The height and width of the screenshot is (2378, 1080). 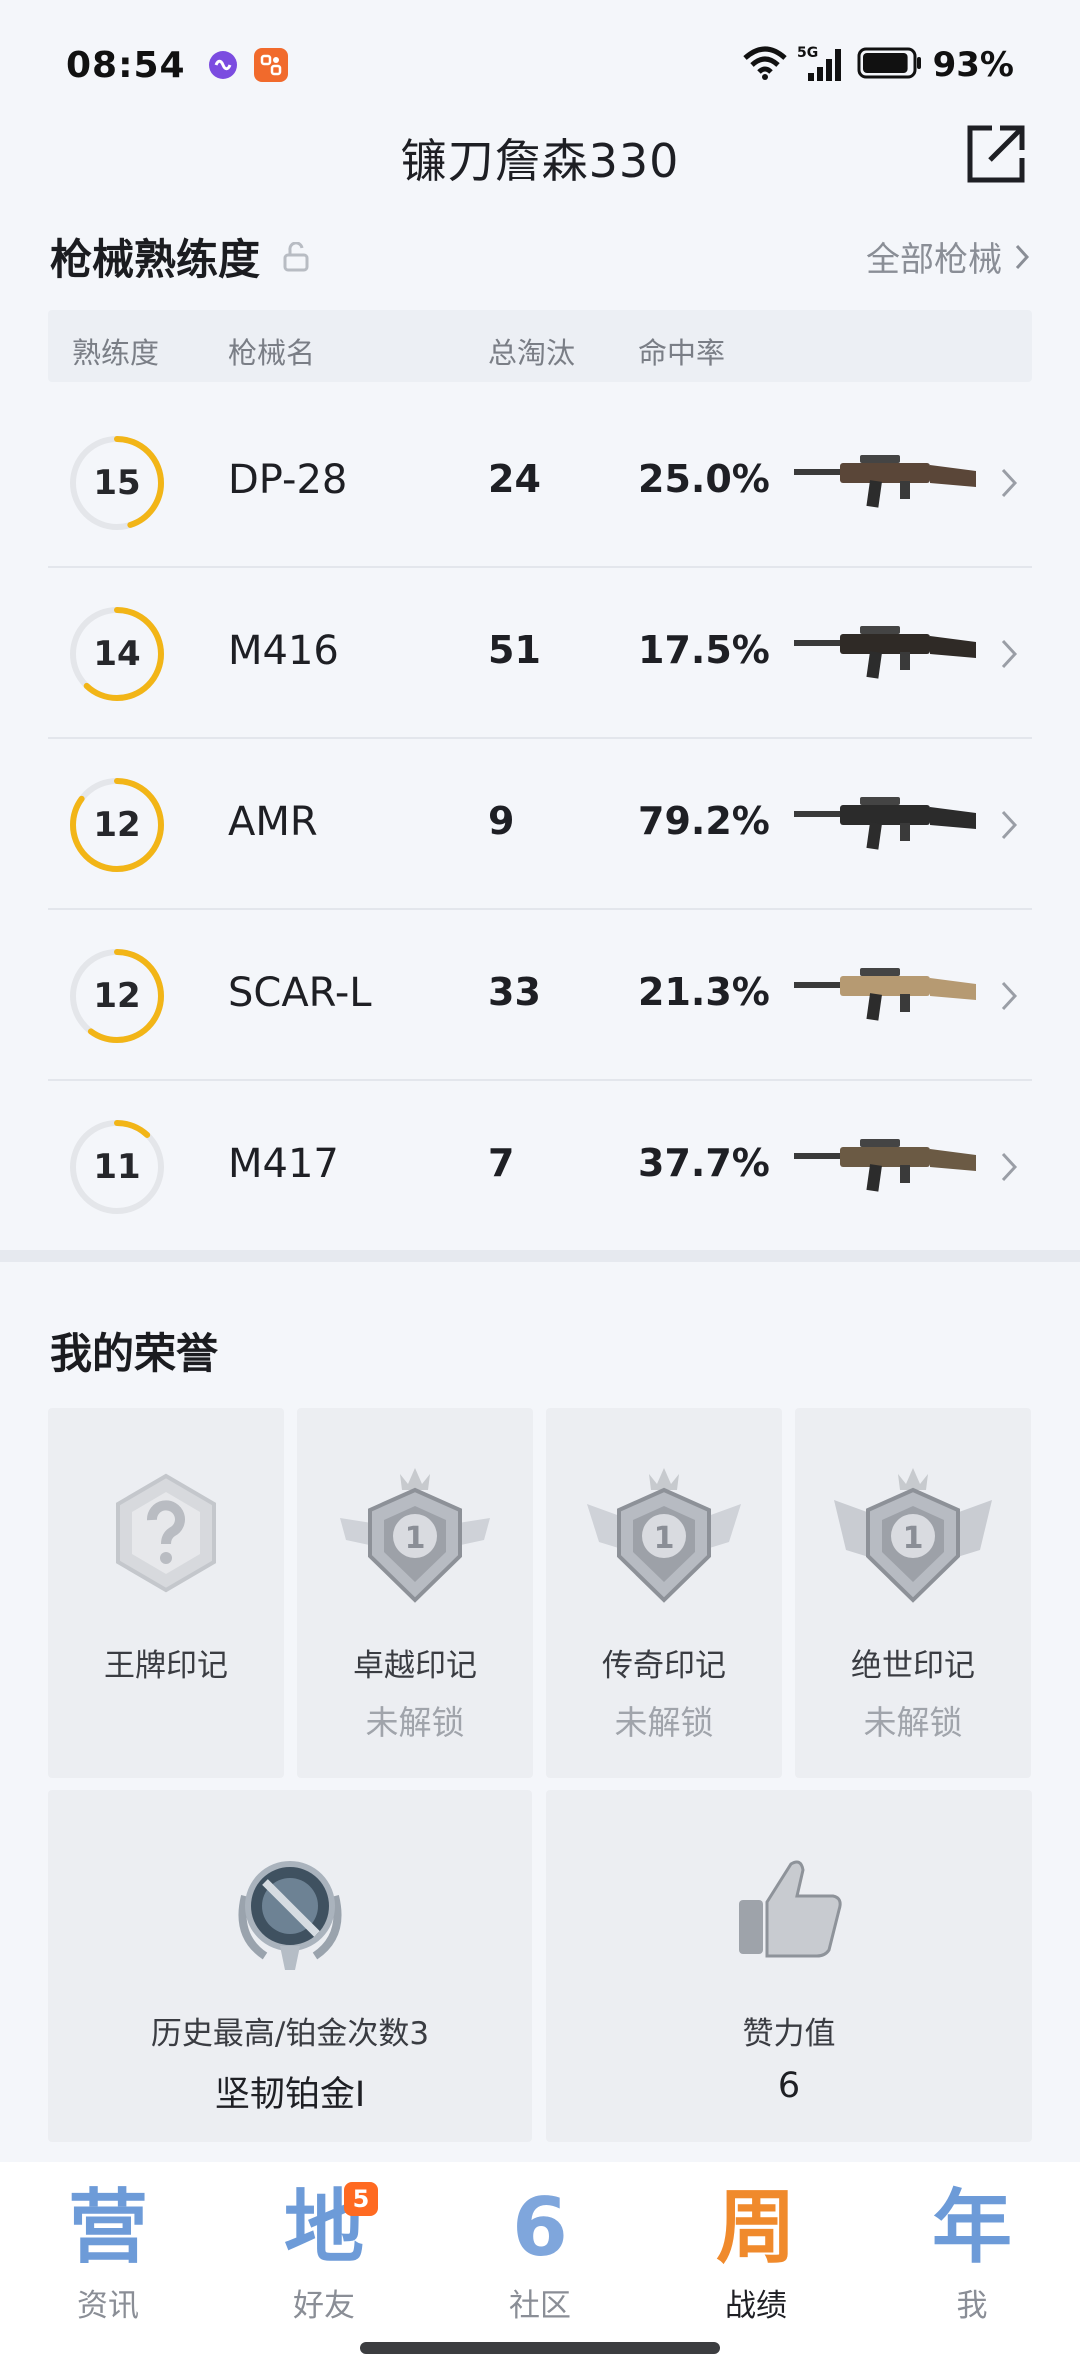 I want to click on rank-caption: 历史最高/铂金次数3, so click(x=290, y=2034).